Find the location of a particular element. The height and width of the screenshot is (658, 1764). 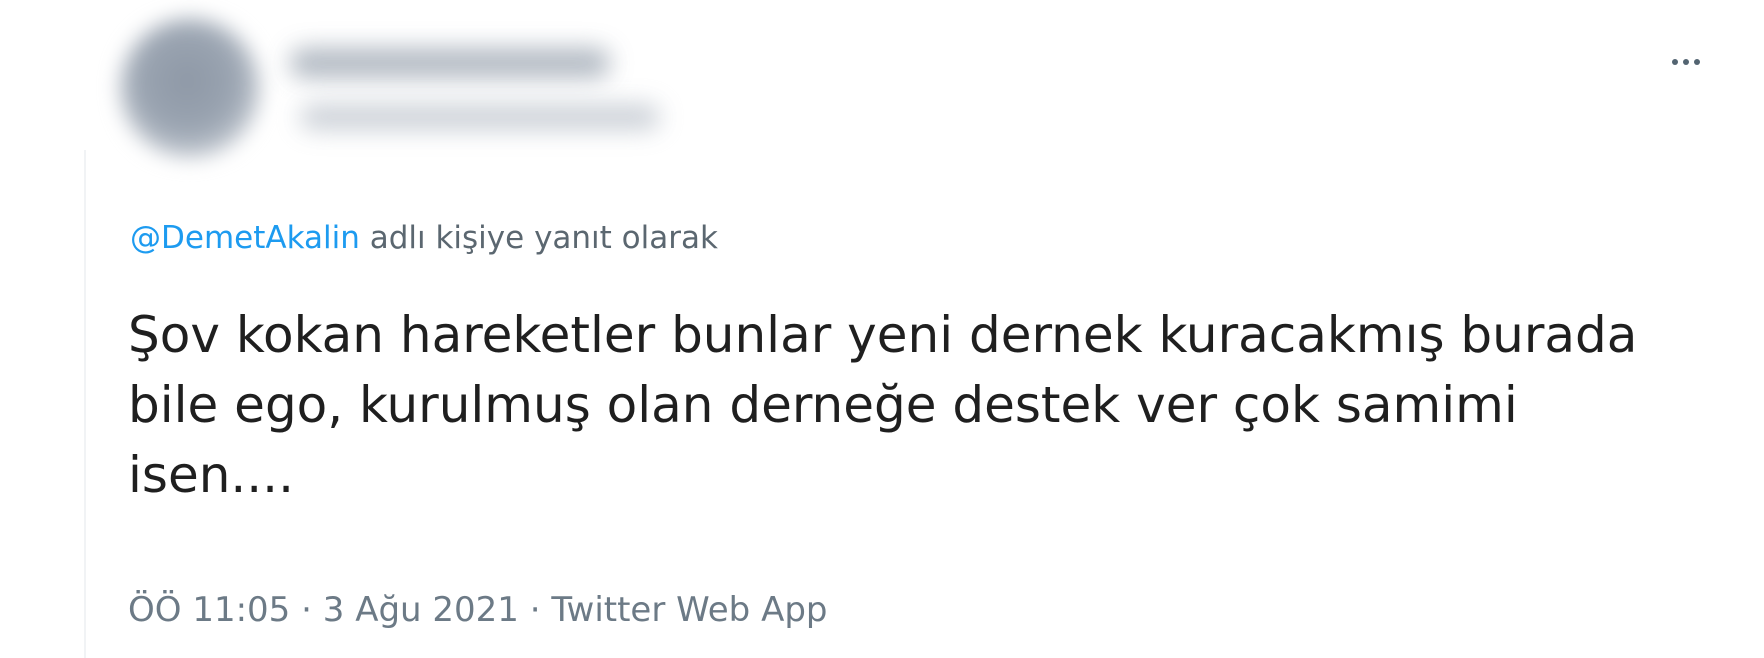

blurred-display-name is located at coordinates (450, 63).